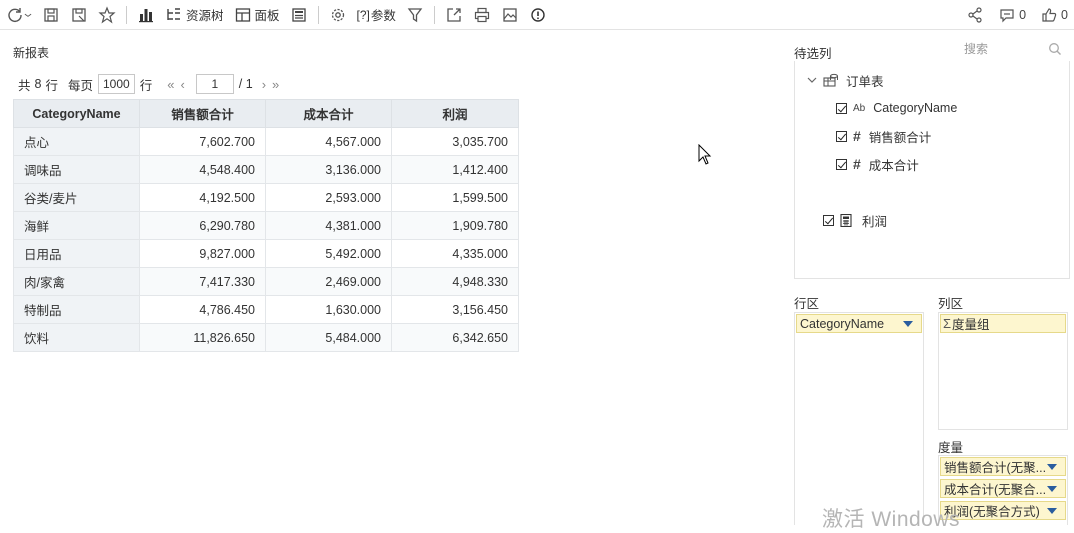  Describe the element at coordinates (328, 113) in the screenshot. I see `column-header-cell: 成本合计` at that location.